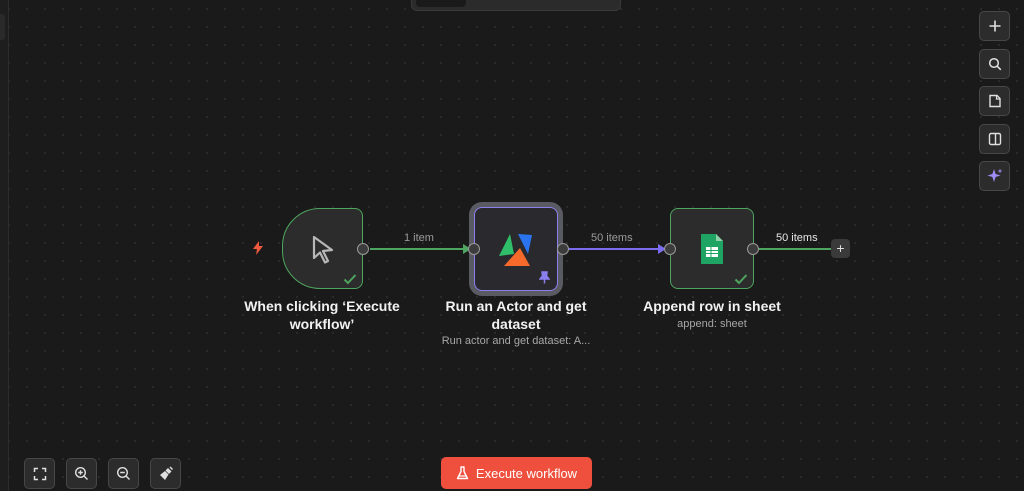 This screenshot has width=1024, height=491. I want to click on tidy-up-button, so click(165, 473).